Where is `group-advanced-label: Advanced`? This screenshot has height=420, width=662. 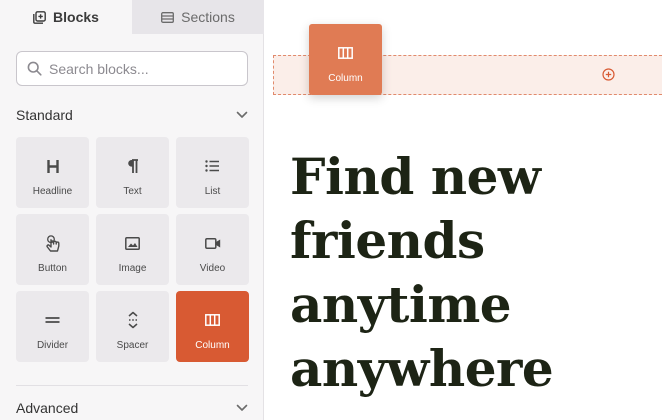
group-advanced-label: Advanced is located at coordinates (47, 408).